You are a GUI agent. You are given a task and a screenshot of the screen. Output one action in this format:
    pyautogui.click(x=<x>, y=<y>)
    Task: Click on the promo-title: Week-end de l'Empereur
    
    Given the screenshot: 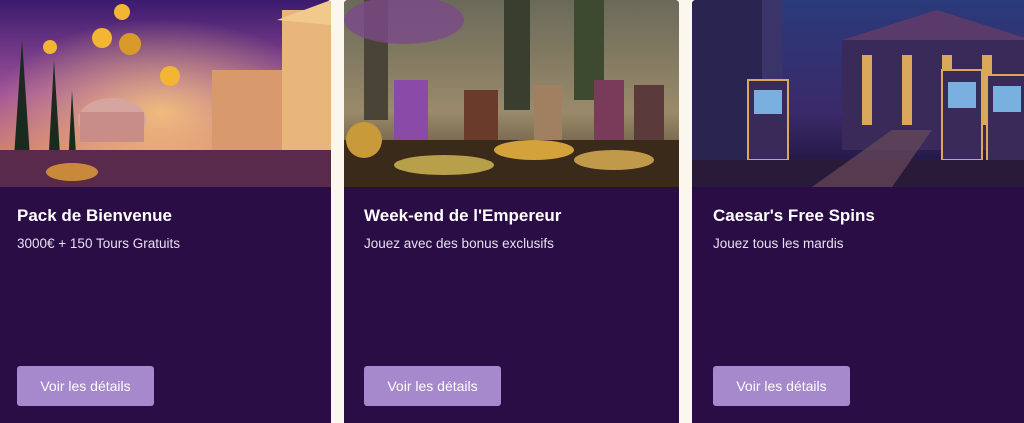 What is the action you would take?
    pyautogui.click(x=463, y=215)
    